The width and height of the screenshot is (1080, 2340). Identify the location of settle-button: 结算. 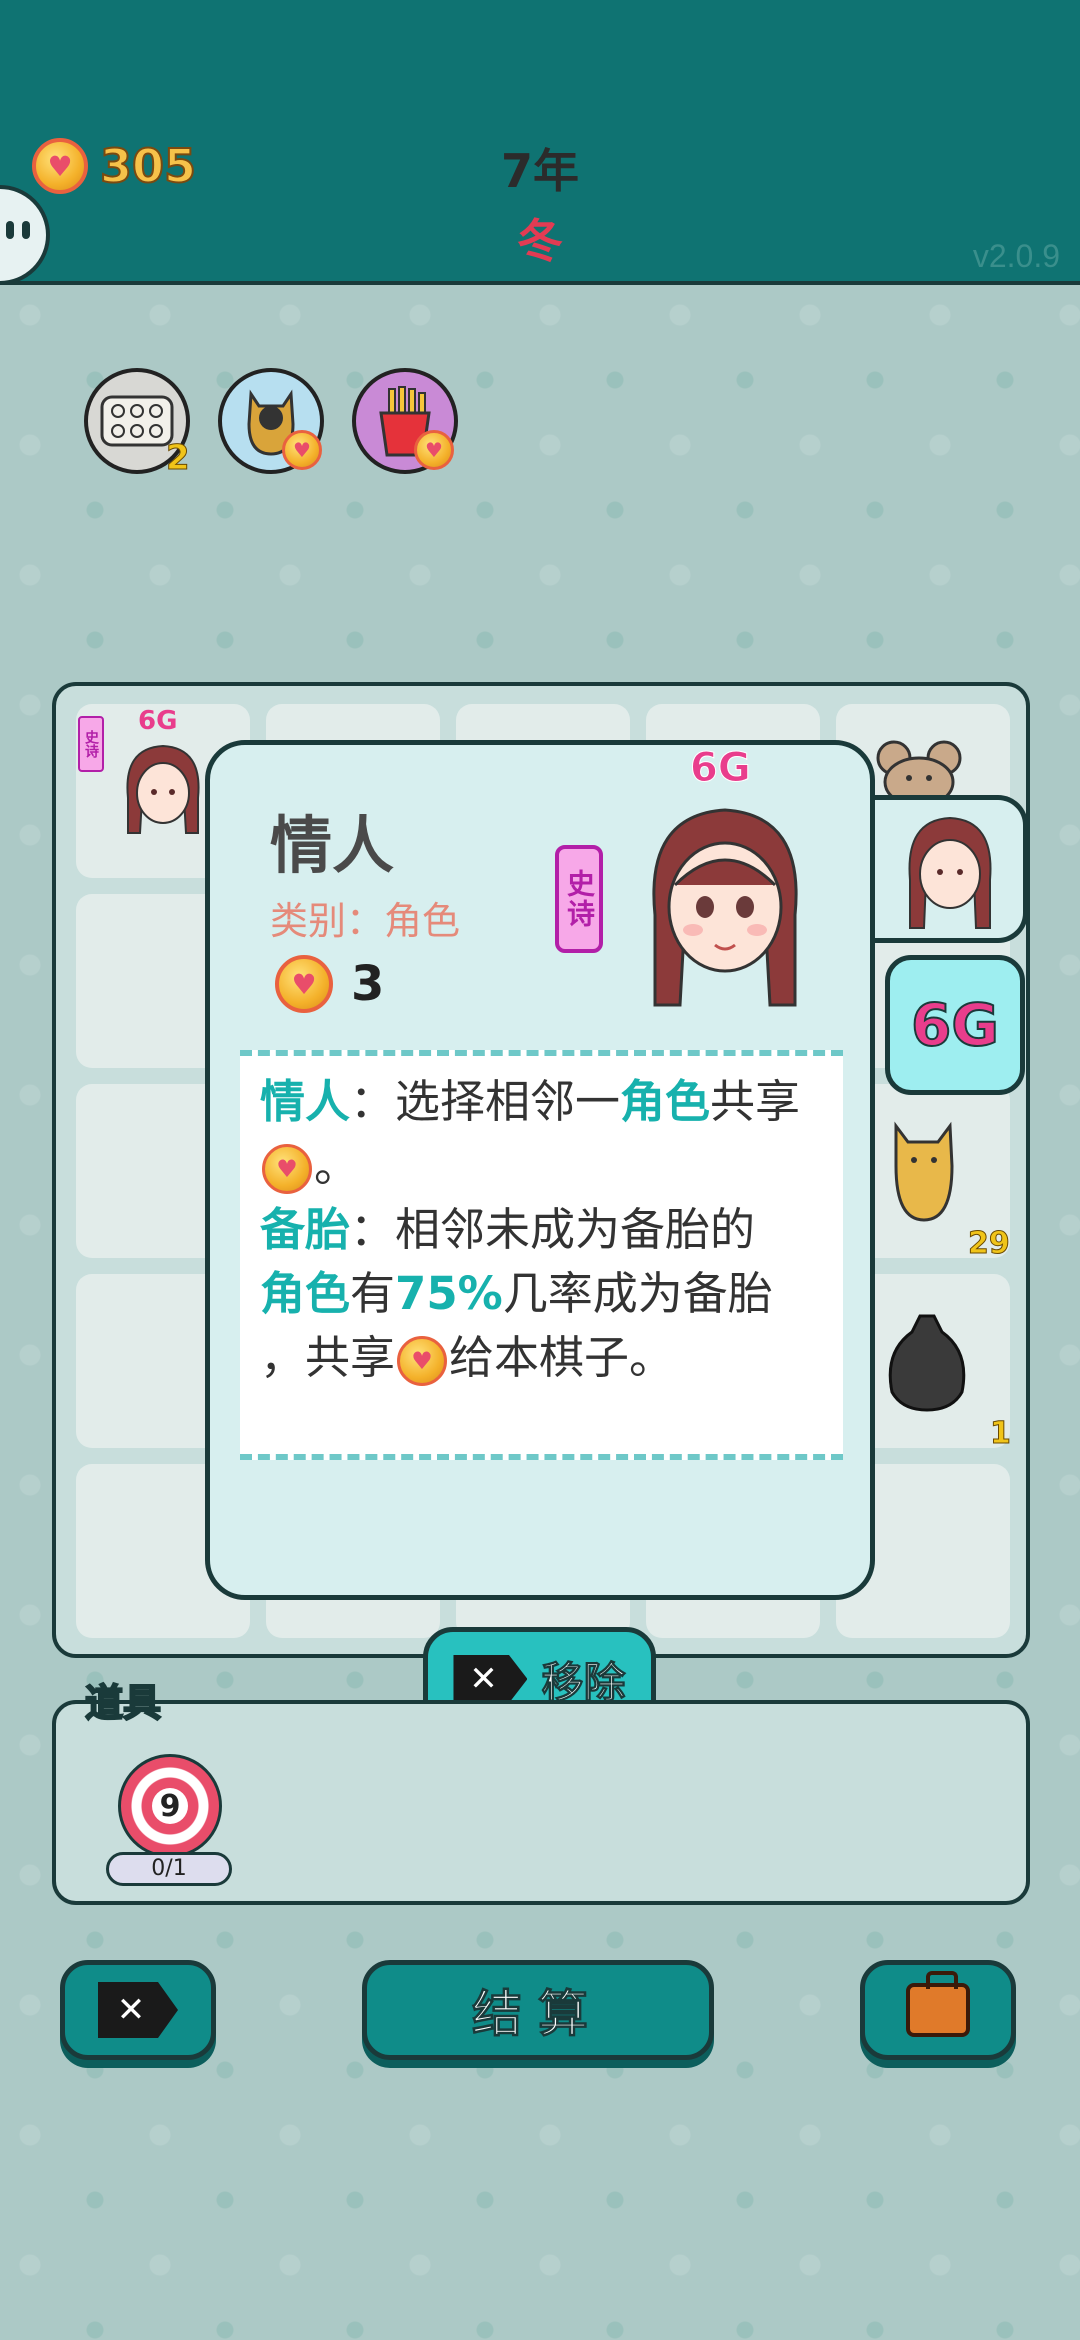
(538, 2010).